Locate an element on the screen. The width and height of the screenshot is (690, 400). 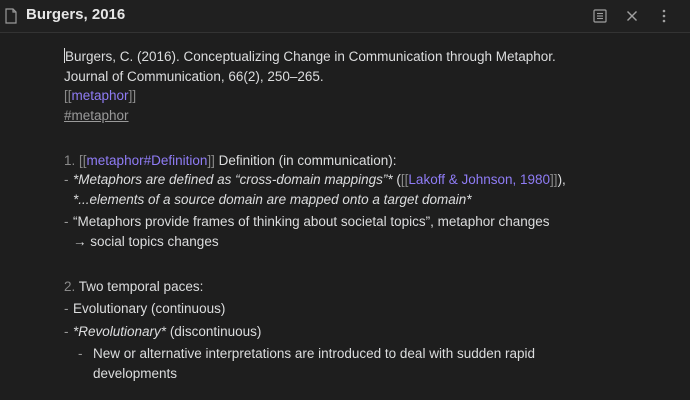
metaphor-link: [[metaphor]] is located at coordinates (334, 96).